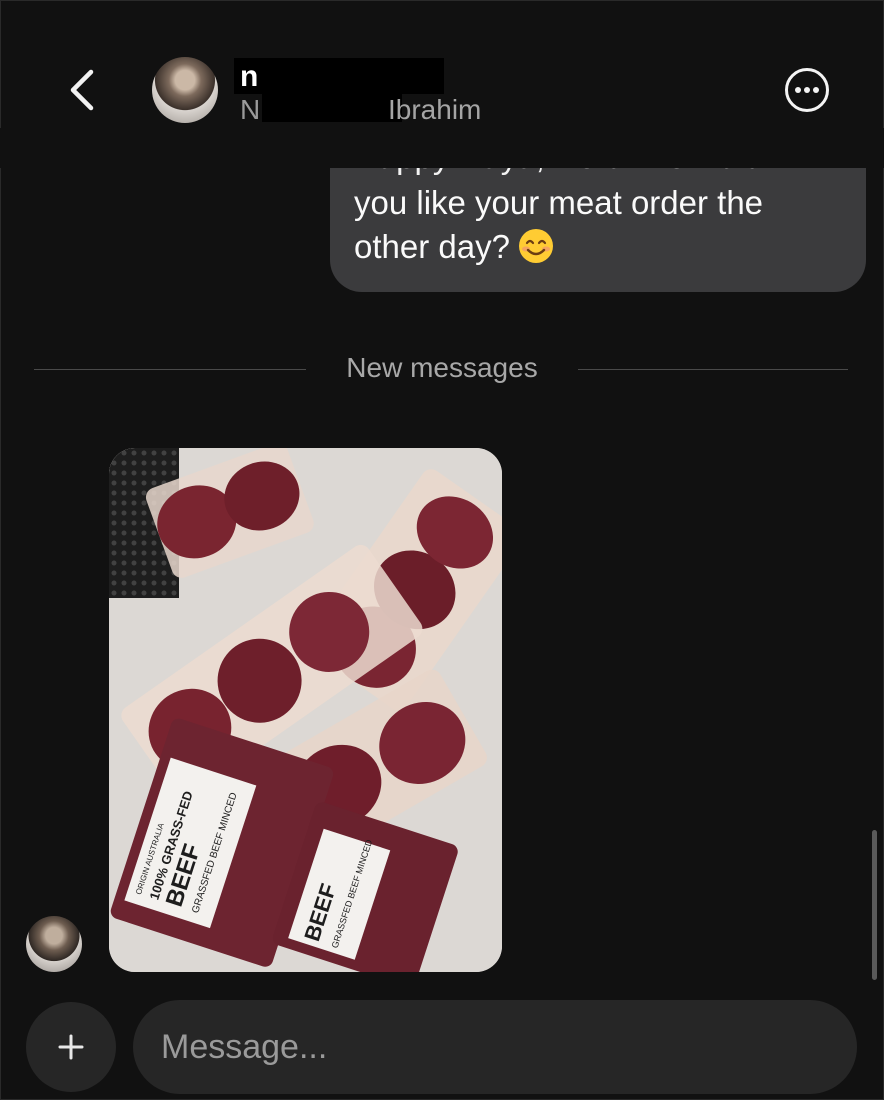 The width and height of the screenshot is (884, 1100). I want to click on chevron-left-icon, so click(82, 90).